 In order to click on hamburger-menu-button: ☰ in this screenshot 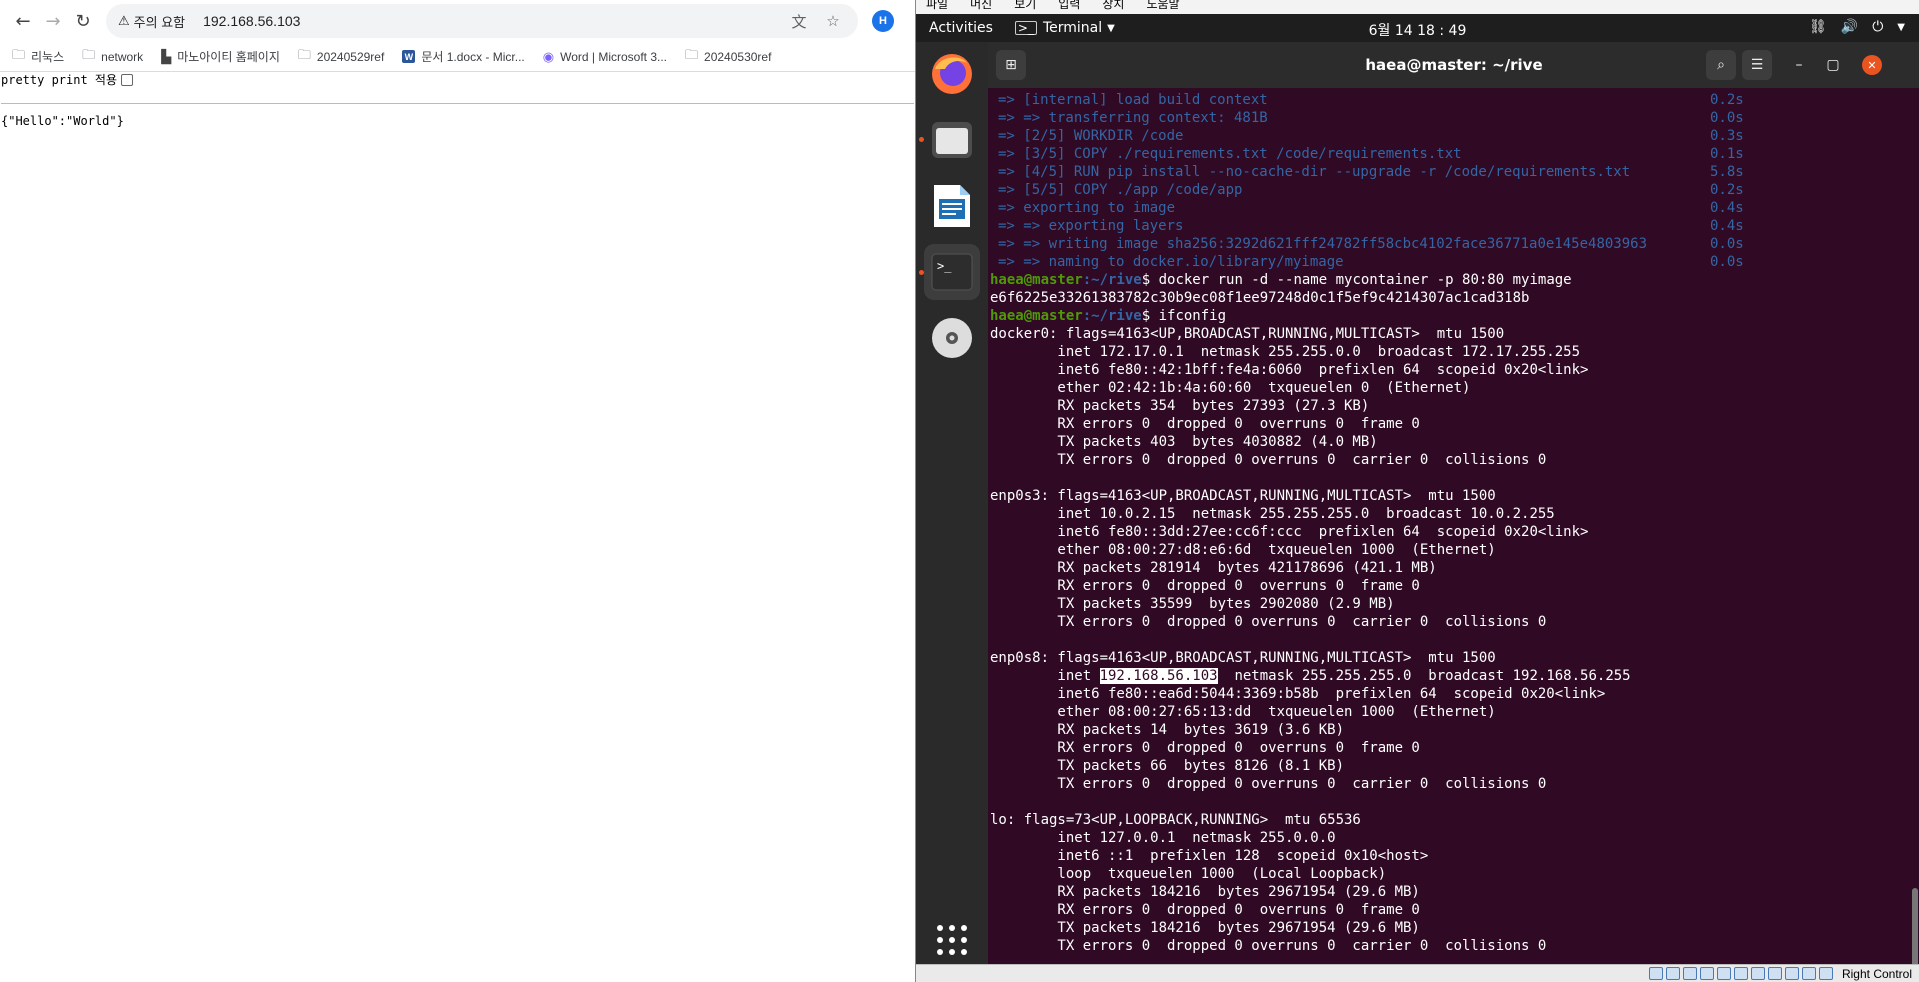, I will do `click(1757, 65)`.